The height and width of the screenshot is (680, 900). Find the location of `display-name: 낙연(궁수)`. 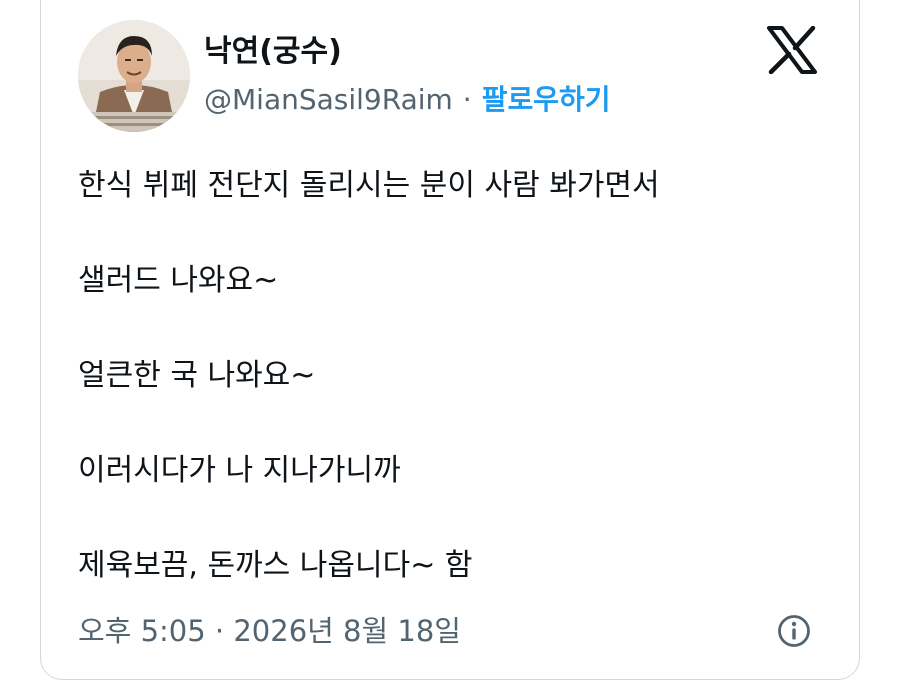

display-name: 낙연(궁수) is located at coordinates (273, 52).